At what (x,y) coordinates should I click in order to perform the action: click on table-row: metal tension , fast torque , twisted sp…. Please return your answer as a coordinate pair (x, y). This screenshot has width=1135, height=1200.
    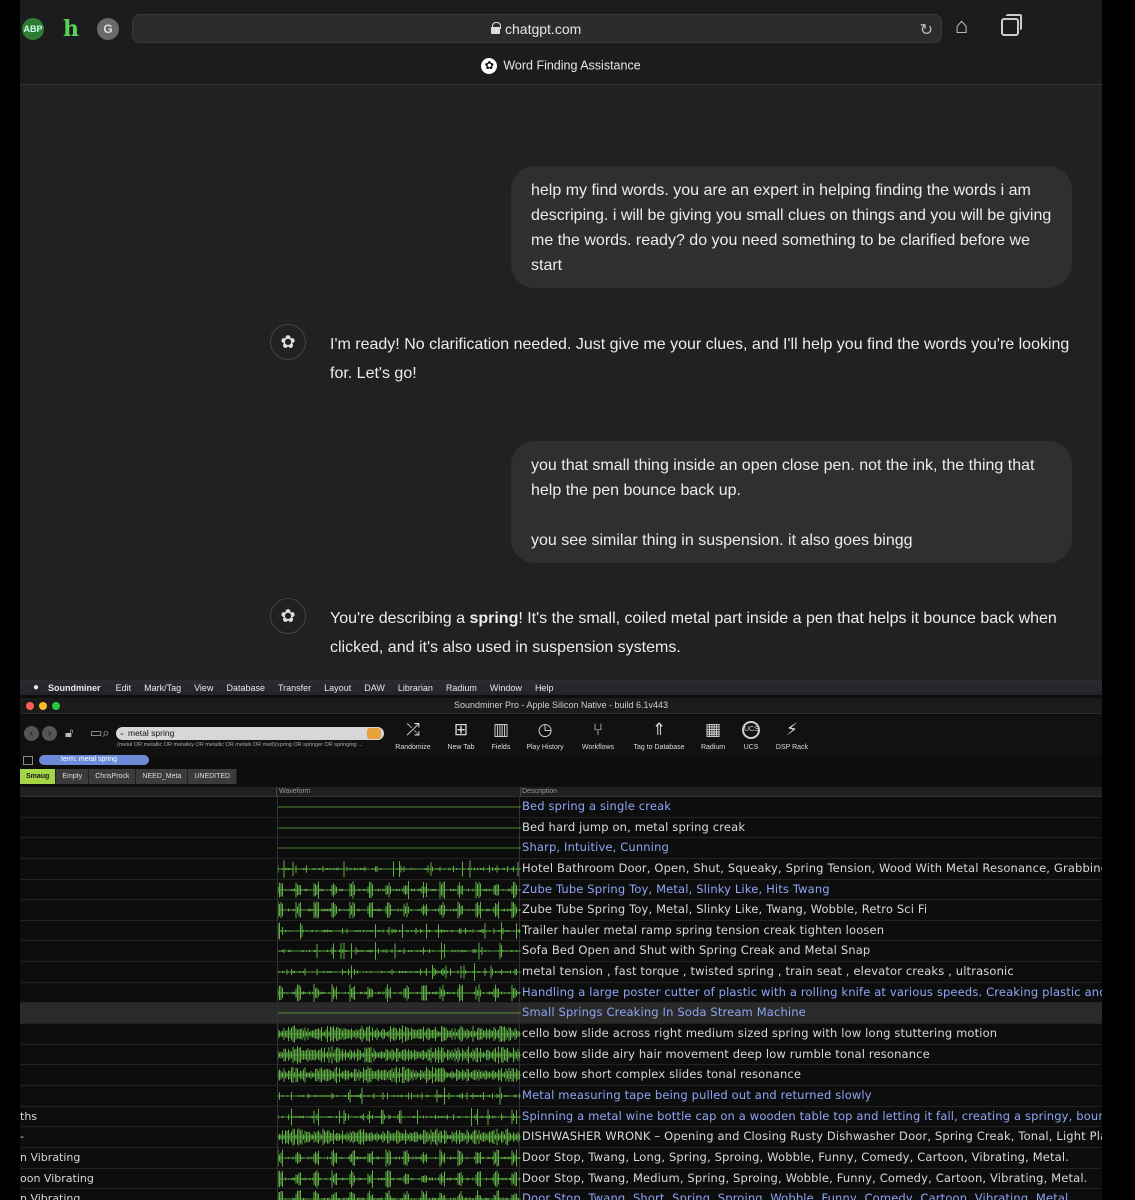
    Looking at the image, I should click on (561, 972).